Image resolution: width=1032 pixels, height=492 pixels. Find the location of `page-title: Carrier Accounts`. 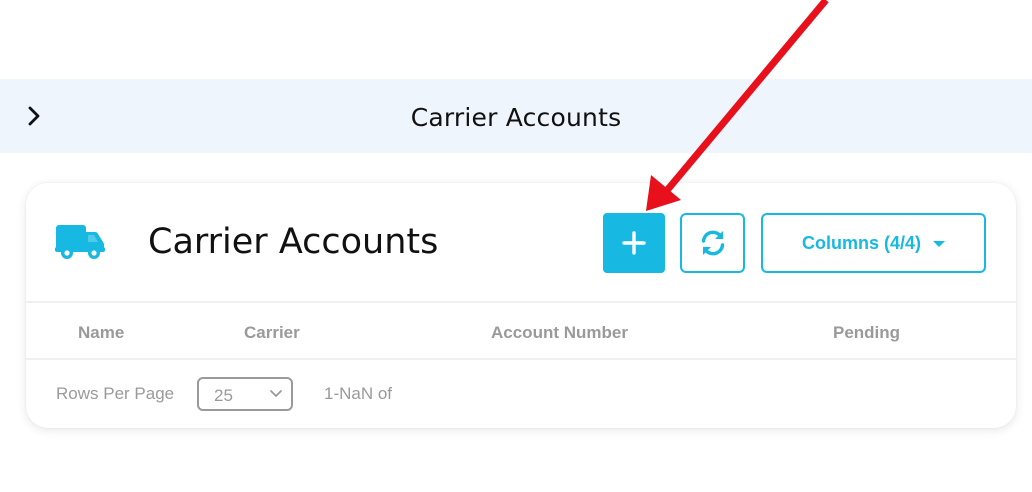

page-title: Carrier Accounts is located at coordinates (516, 117).